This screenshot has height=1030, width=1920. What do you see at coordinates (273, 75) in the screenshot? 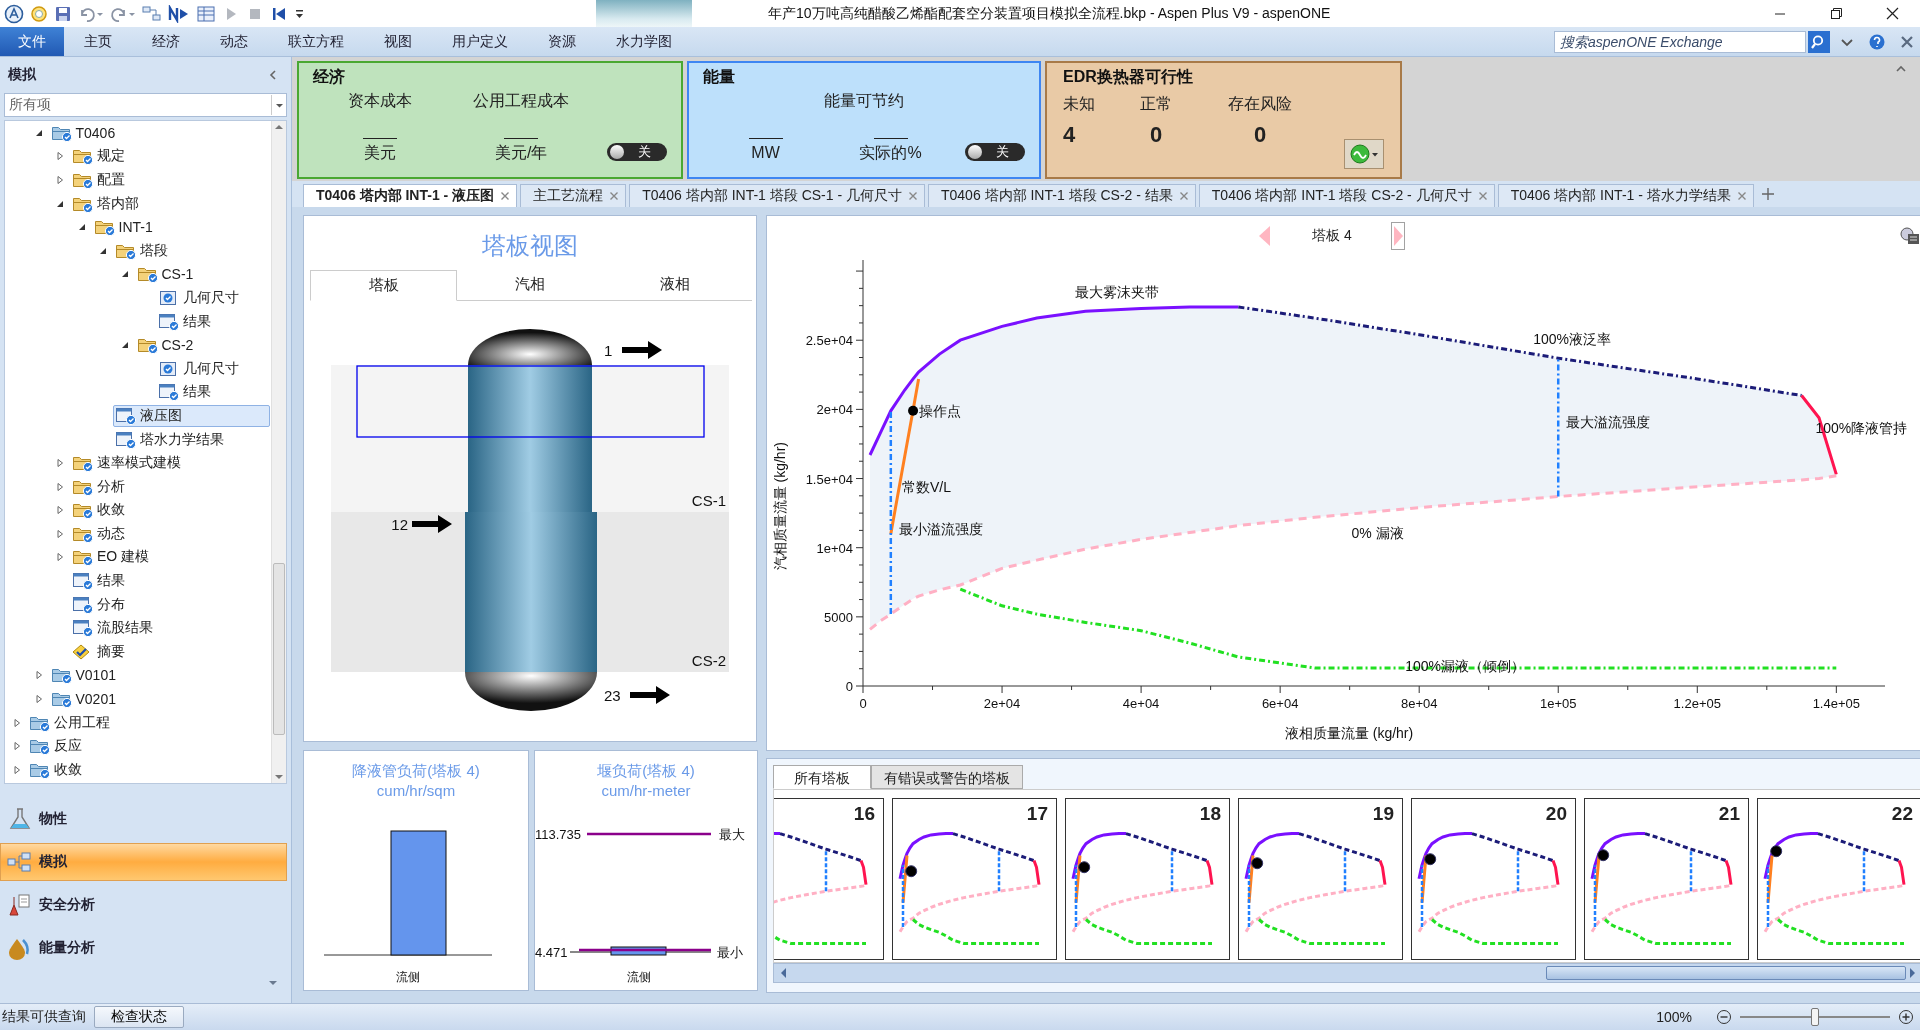
I see `collapse-chevron-icon` at bounding box center [273, 75].